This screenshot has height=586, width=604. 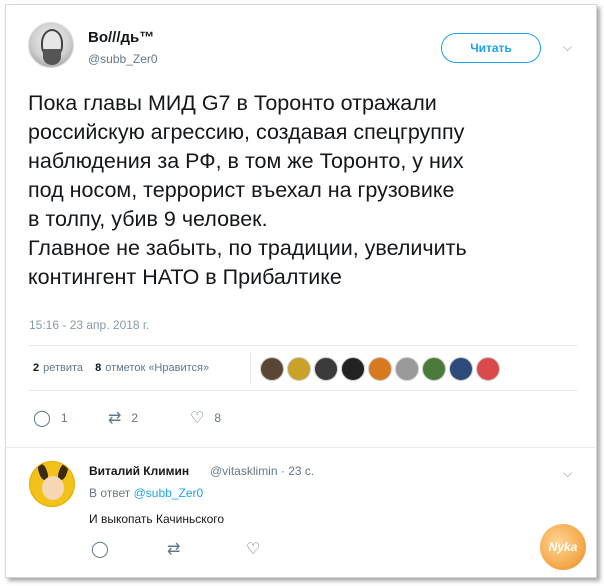 What do you see at coordinates (491, 48) in the screenshot?
I see `follow-button: Читать` at bounding box center [491, 48].